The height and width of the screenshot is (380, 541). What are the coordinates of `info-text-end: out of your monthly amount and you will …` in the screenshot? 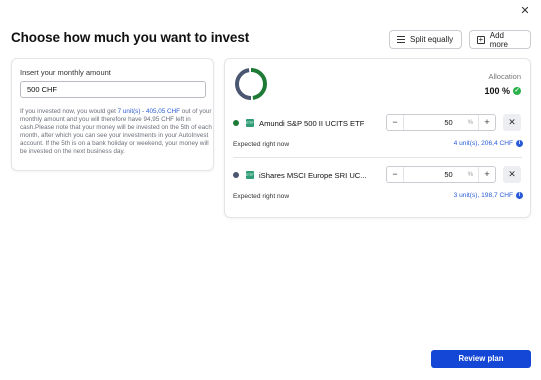 It's located at (116, 131).